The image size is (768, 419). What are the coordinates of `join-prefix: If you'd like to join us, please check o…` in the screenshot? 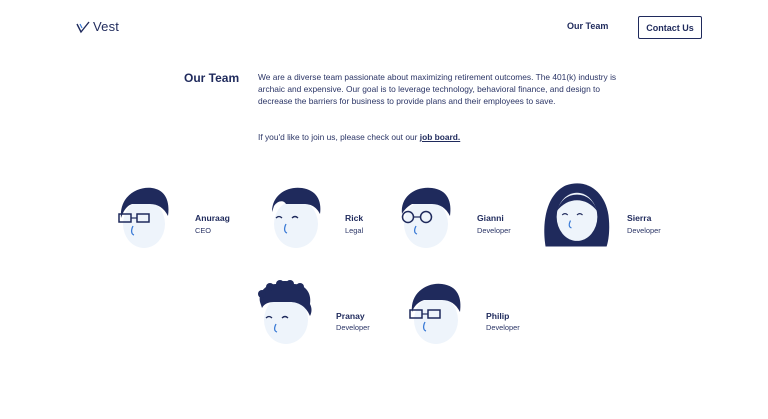 It's located at (339, 137).